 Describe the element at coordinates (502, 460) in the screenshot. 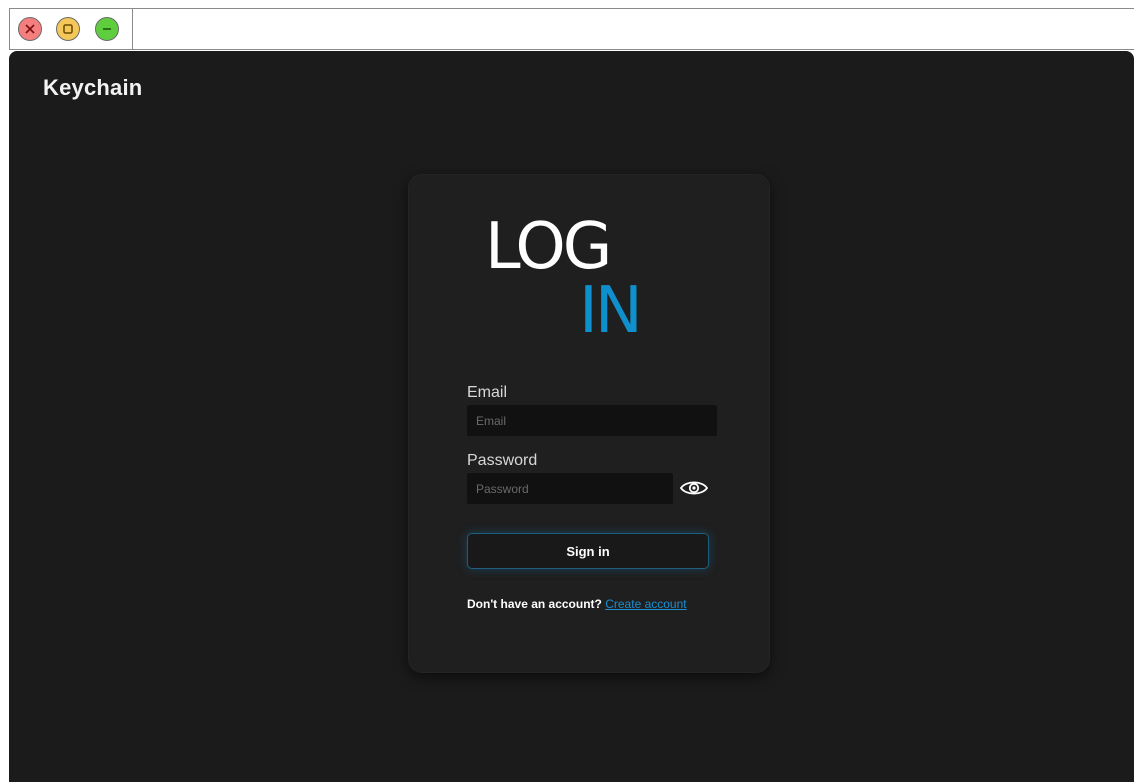

I see `password-label: Password` at that location.